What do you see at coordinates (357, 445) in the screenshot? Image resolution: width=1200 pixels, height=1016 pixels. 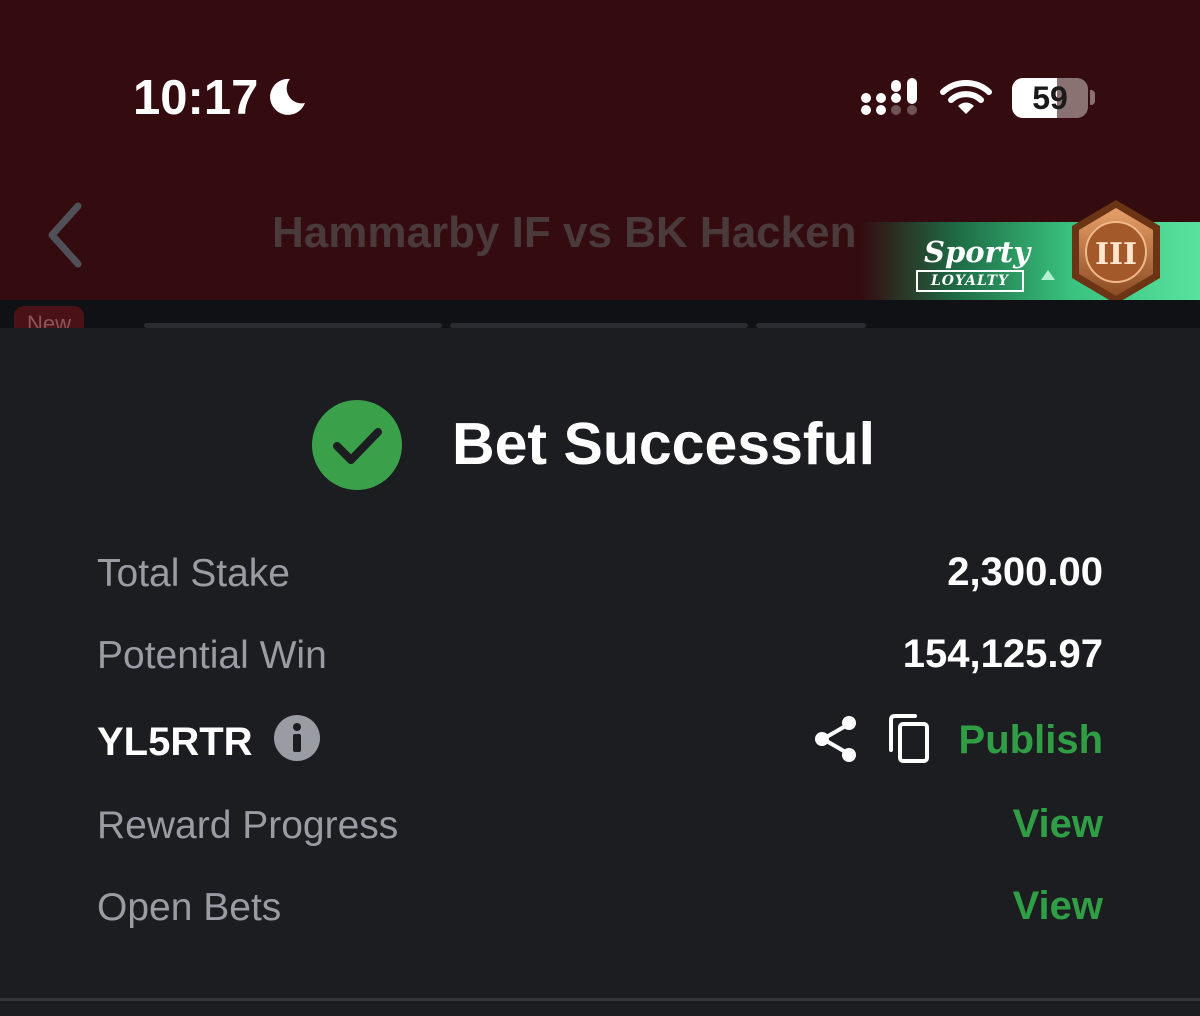 I see `check-circle-icon` at bounding box center [357, 445].